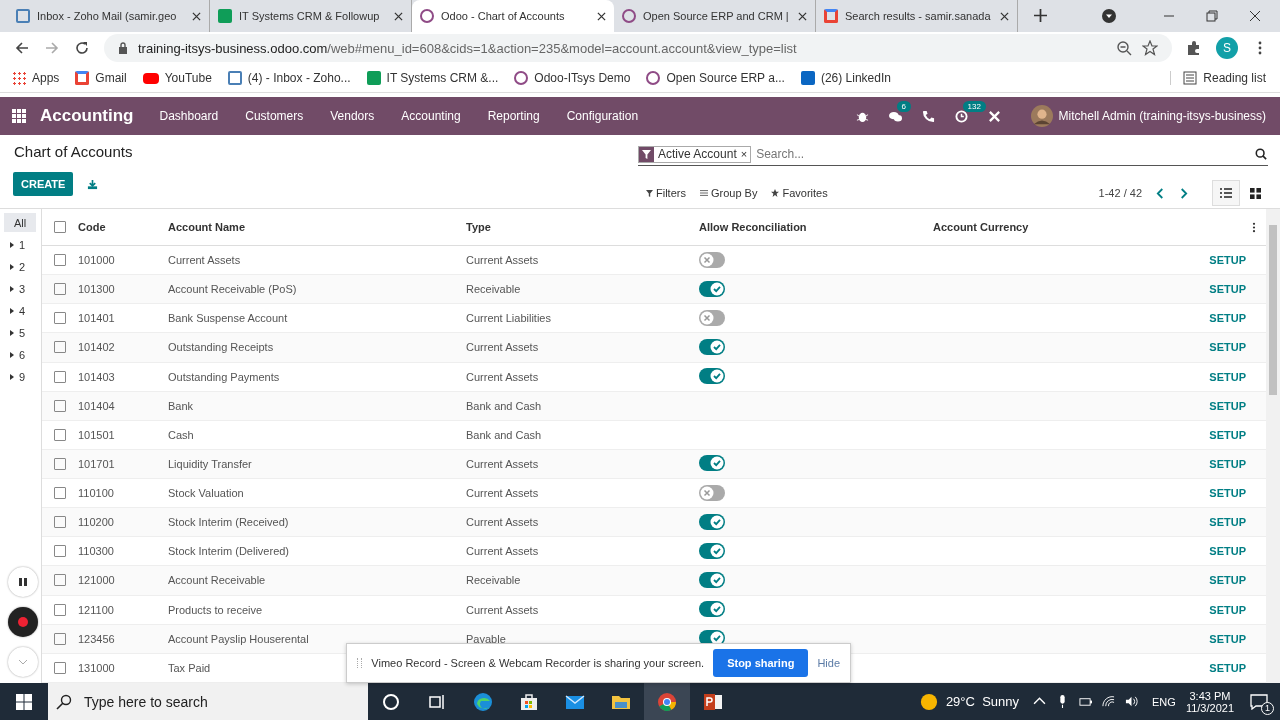 The height and width of the screenshot is (720, 1280). Describe the element at coordinates (177, 78) in the screenshot. I see `bookmark: YouTube` at that location.